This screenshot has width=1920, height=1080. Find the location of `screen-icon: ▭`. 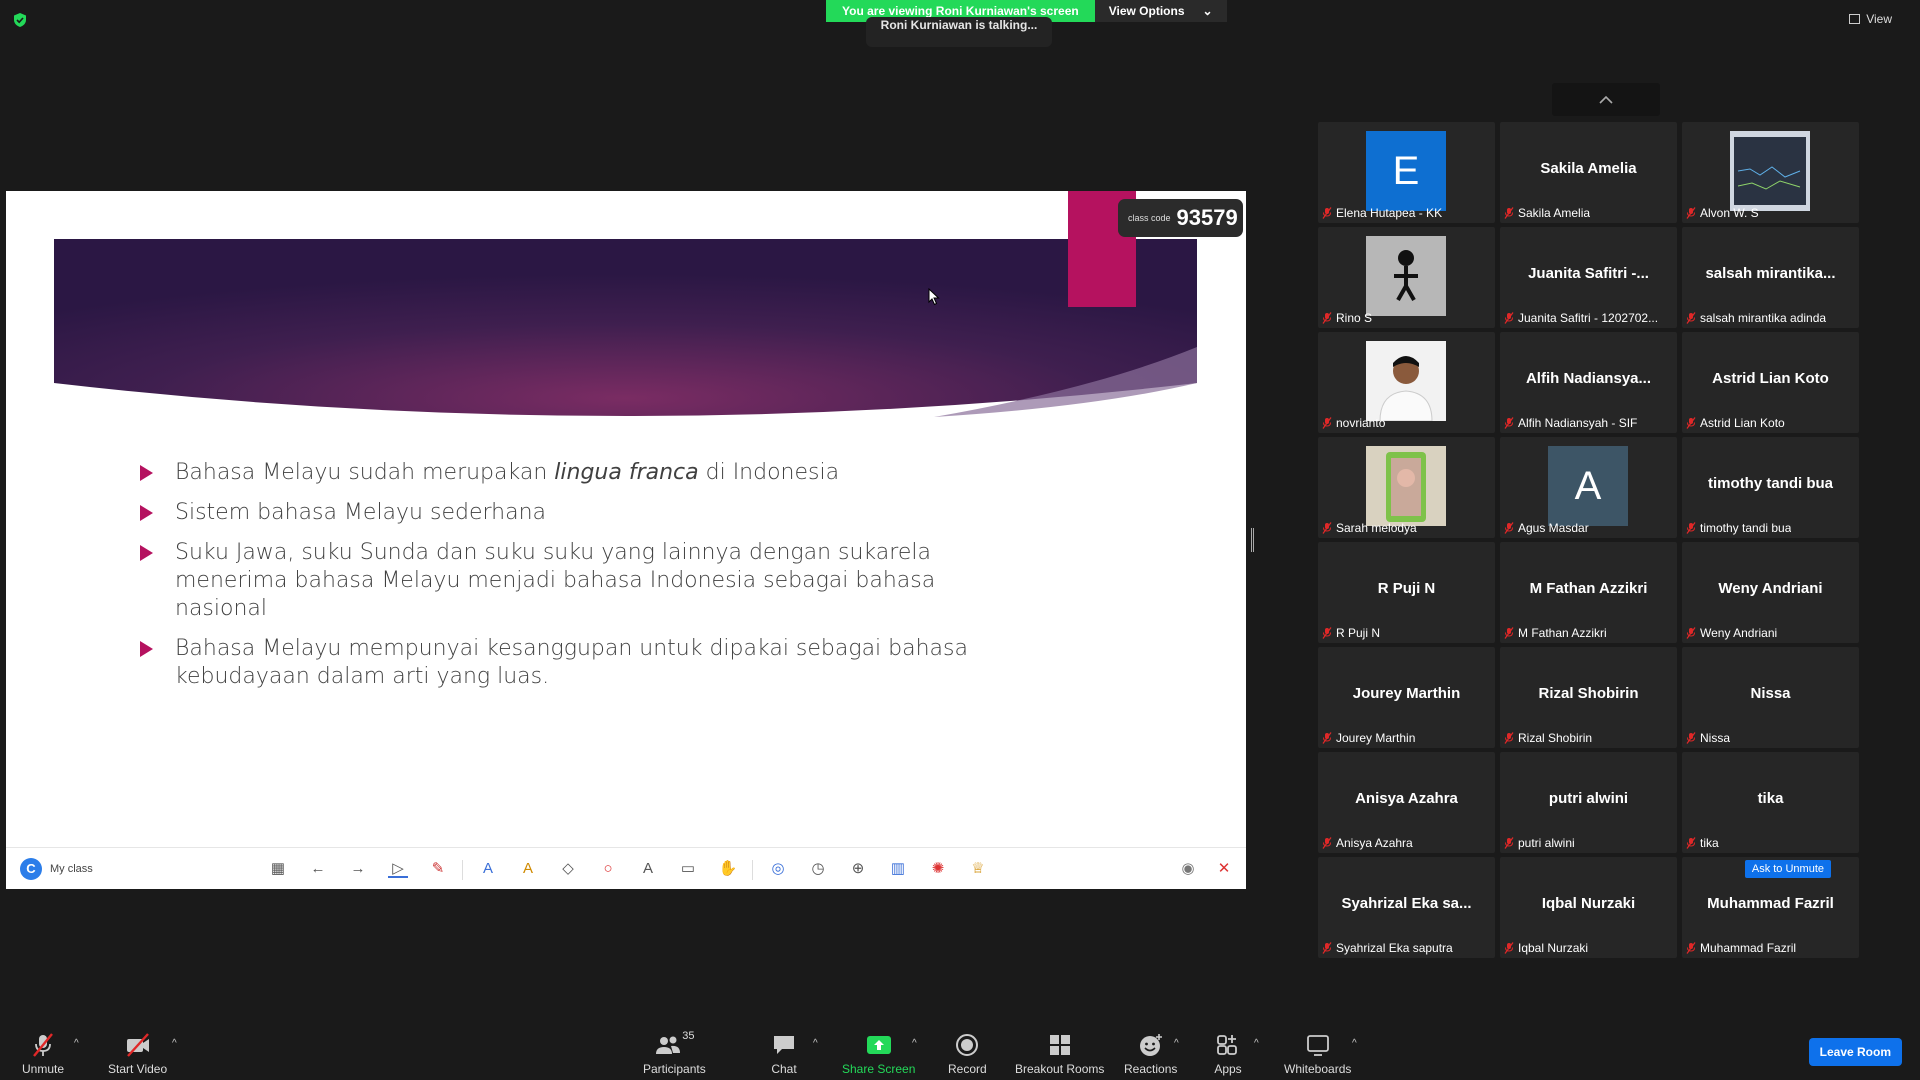

screen-icon: ▭ is located at coordinates (688, 869).